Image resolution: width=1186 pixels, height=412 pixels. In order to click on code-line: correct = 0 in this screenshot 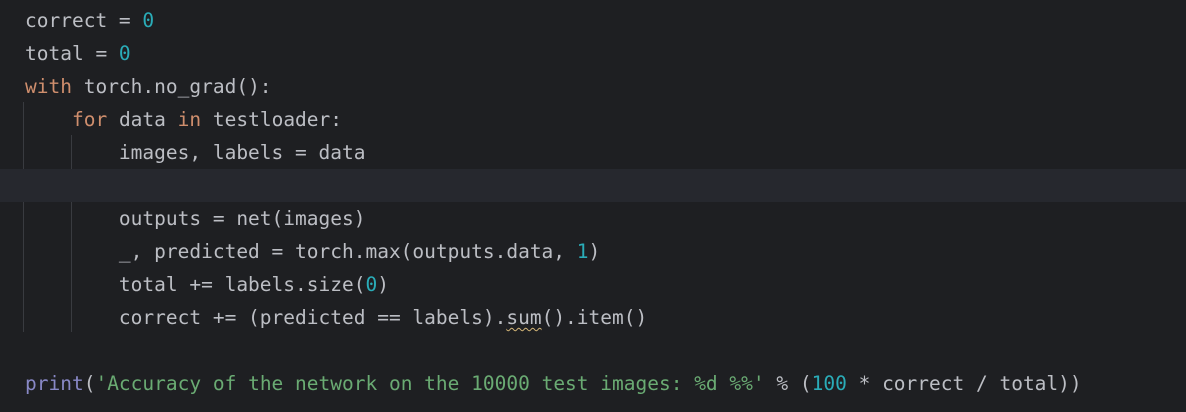, I will do `click(593, 20)`.